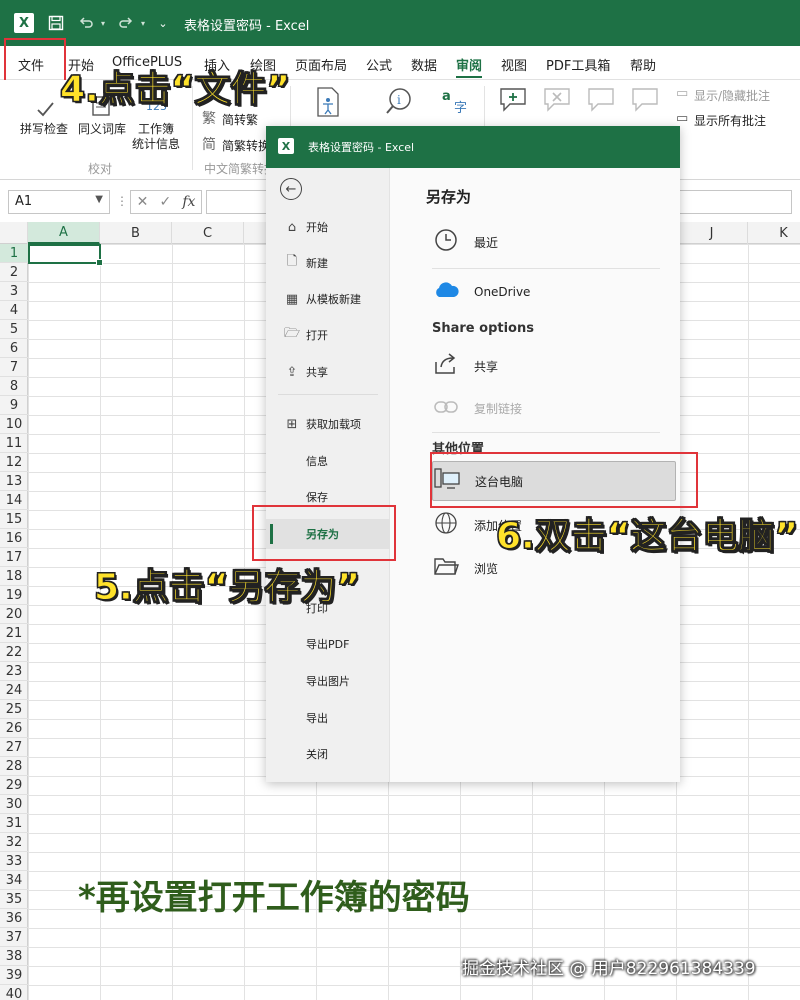 This screenshot has width=800, height=1000. Describe the element at coordinates (14, 785) in the screenshot. I see `row-header: 29` at that location.